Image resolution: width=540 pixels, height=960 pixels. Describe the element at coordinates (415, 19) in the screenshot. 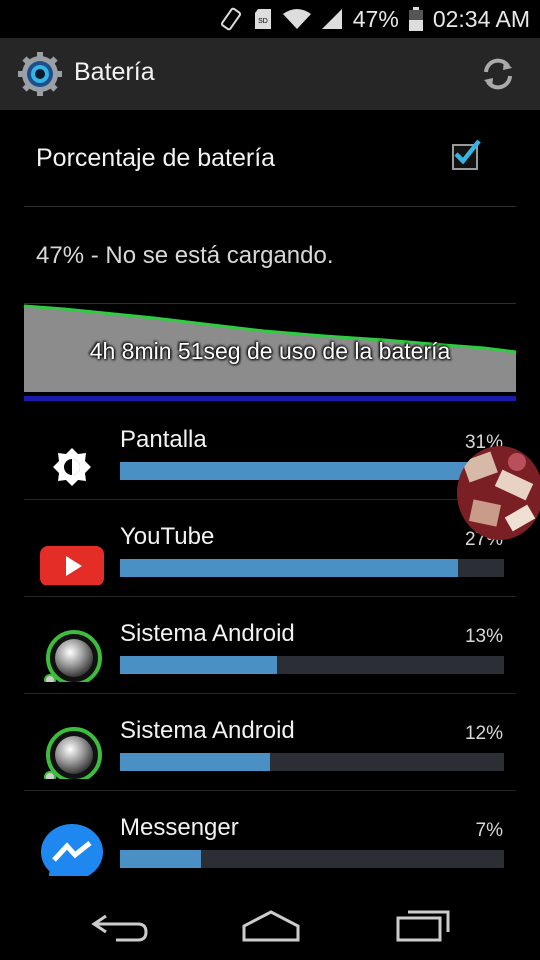

I see `battery-icon` at that location.